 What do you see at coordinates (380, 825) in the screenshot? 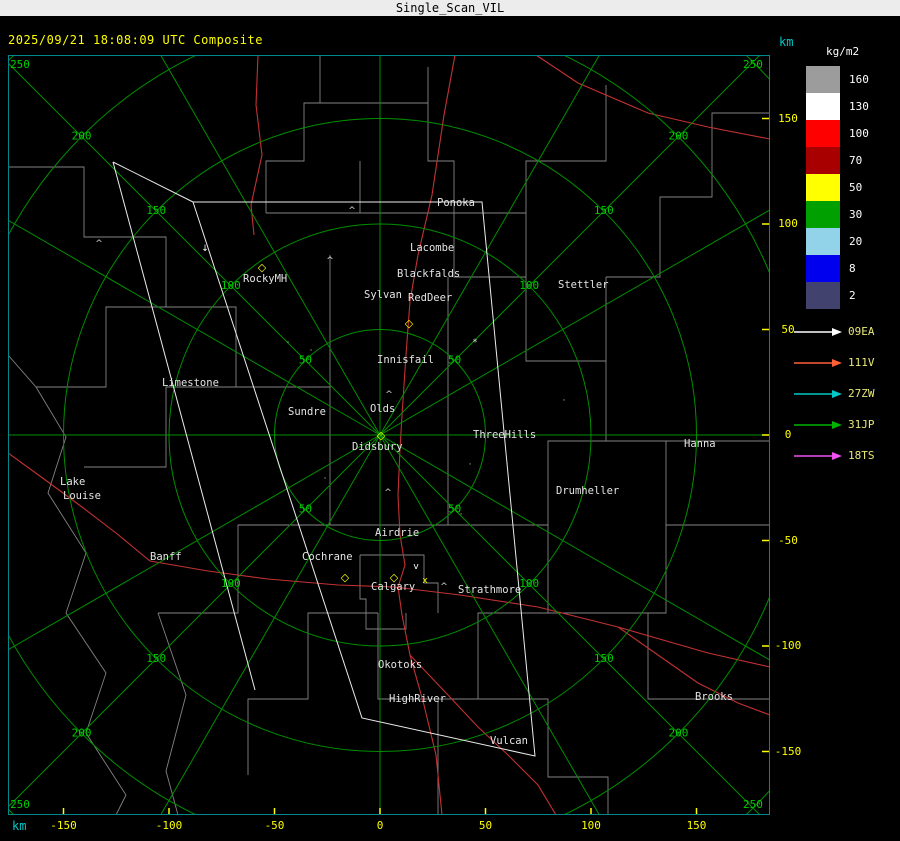
I see `x-tick-label: 0` at bounding box center [380, 825].